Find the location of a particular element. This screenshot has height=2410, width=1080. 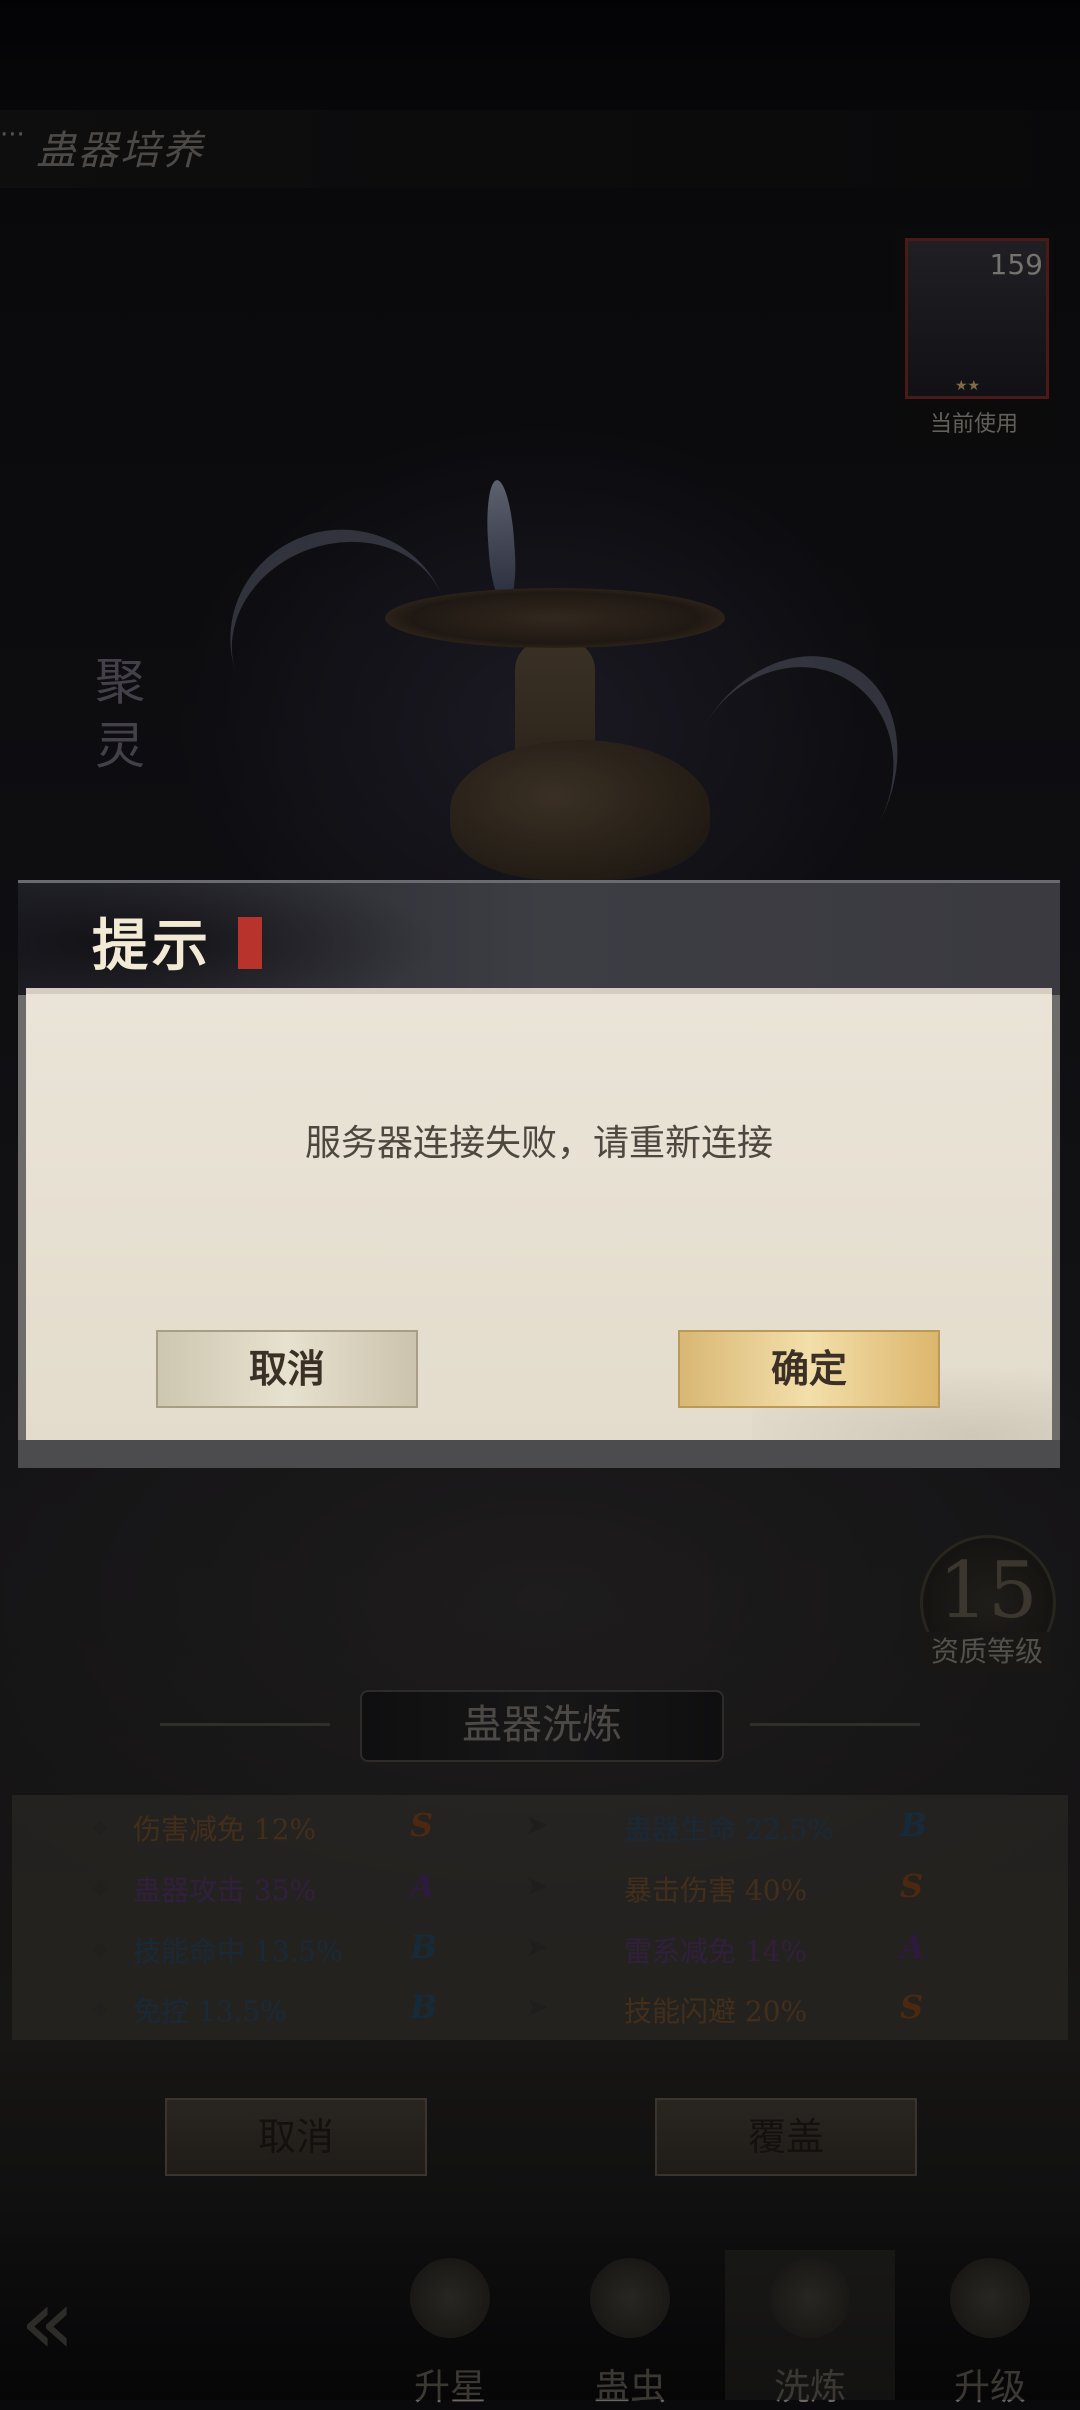

dialog-seal-stamp is located at coordinates (250, 943).